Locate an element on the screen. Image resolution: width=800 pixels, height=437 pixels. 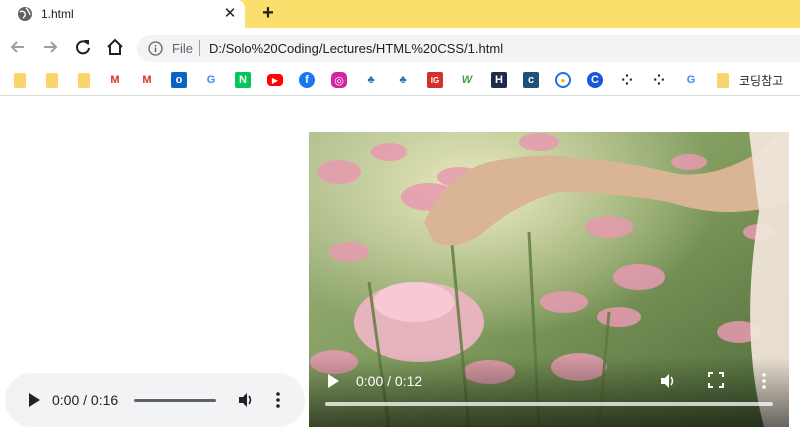
facebook-icon: f is located at coordinates (307, 80).